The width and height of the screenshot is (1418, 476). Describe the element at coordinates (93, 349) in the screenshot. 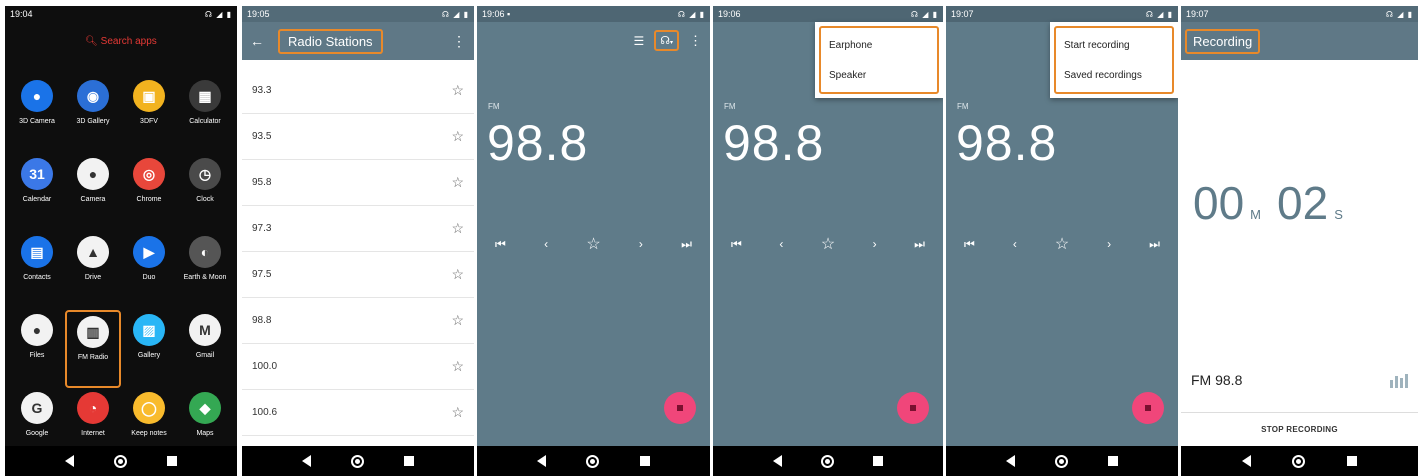

I see `app-fm-radio: ▥ FM Radio` at that location.